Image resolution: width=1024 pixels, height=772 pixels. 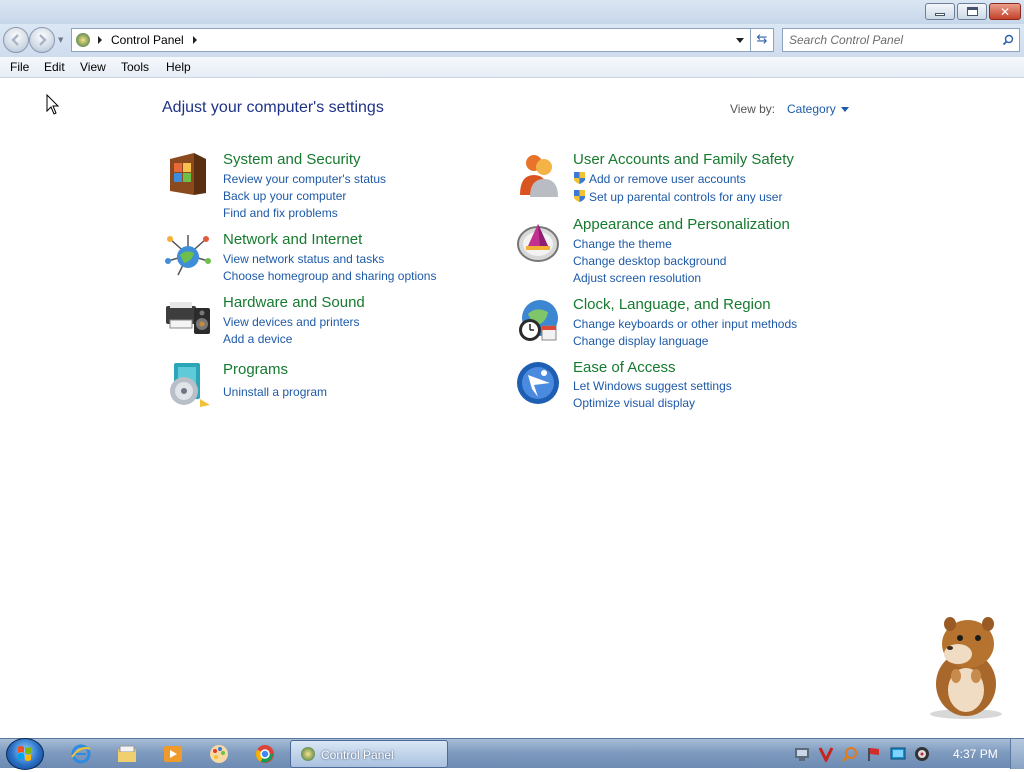 I want to click on network-internet-icon, so click(x=188, y=255).